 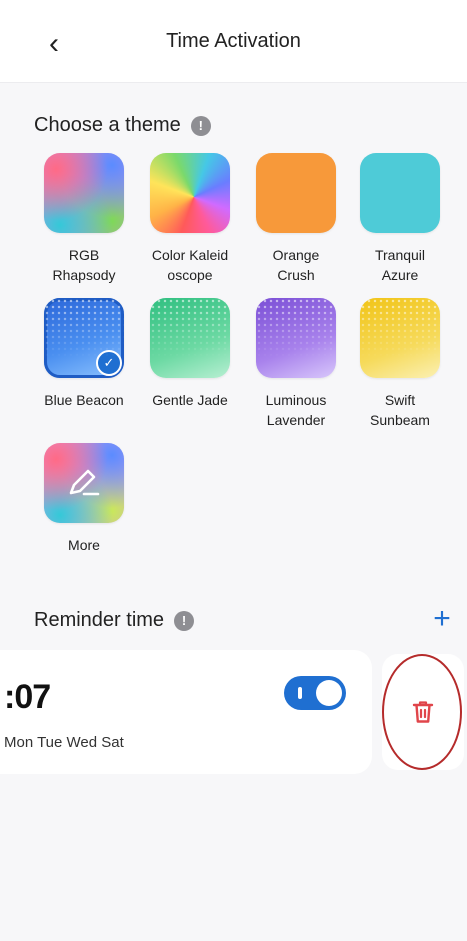 I want to click on theme-label: More, so click(x=84, y=545).